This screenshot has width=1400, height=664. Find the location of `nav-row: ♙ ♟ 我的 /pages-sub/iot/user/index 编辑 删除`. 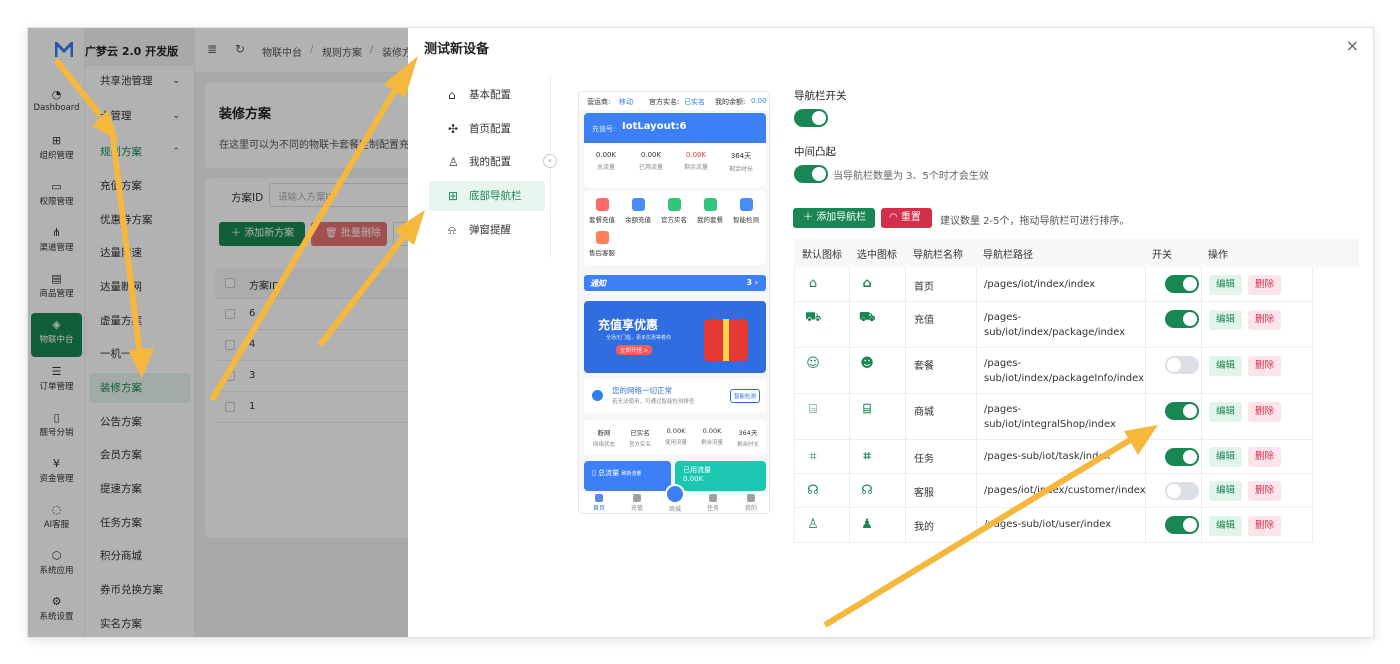

nav-row: ♙ ♟ 我的 /pages-sub/iot/user/index 编辑 删除 is located at coordinates (1053, 525).